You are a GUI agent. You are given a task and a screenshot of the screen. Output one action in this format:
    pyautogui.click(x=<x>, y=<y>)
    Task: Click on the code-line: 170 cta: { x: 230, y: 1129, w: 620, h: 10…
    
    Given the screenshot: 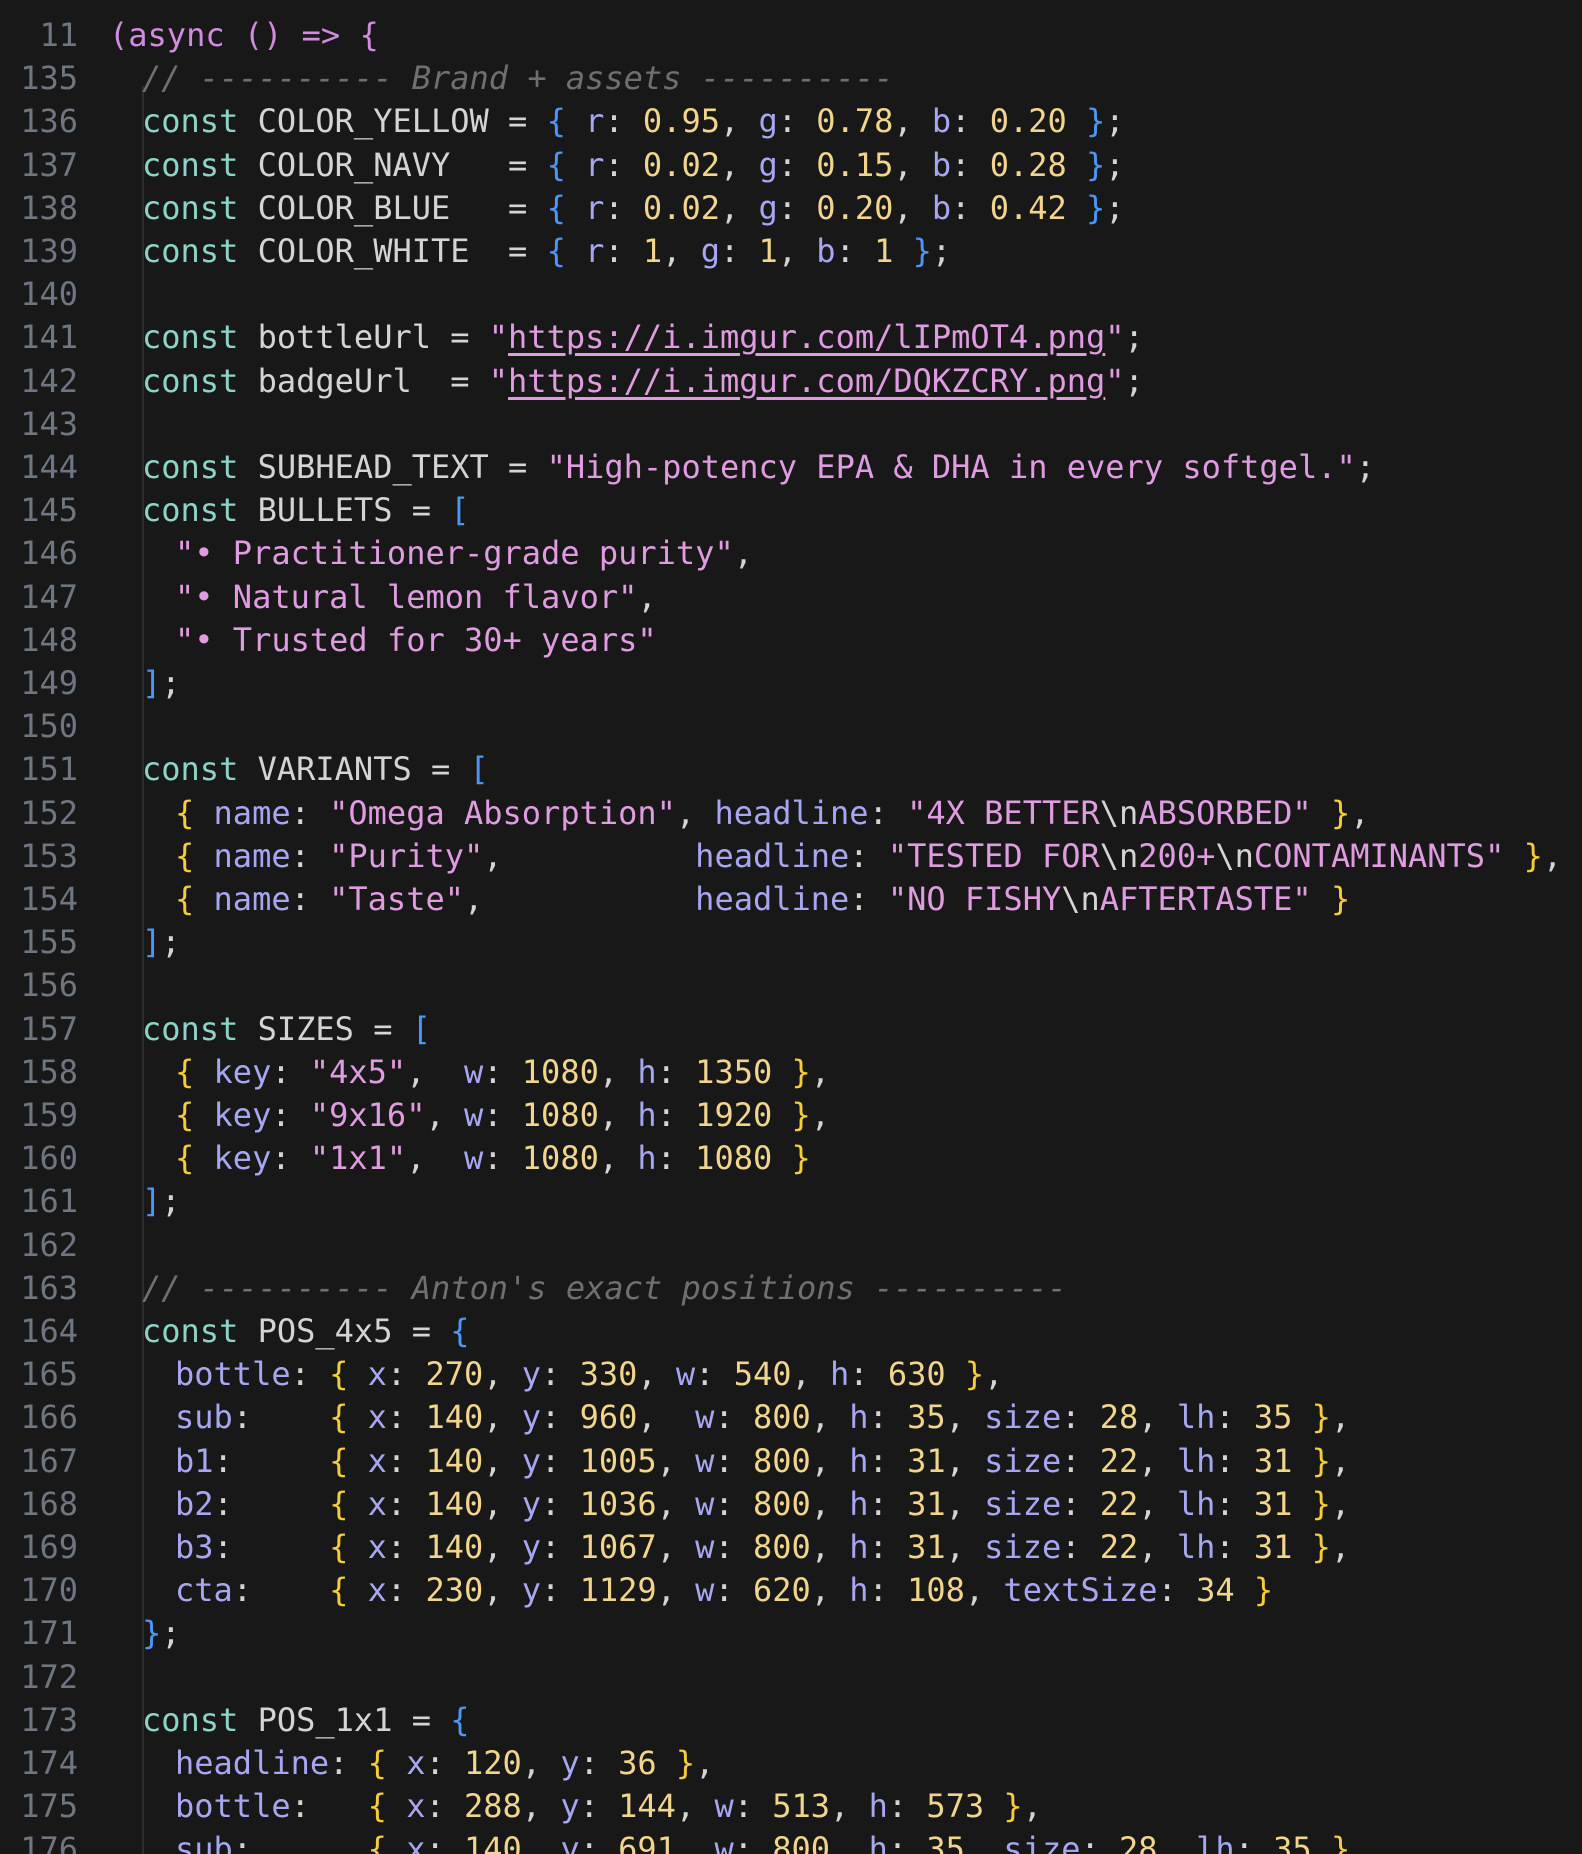 What is the action you would take?
    pyautogui.click(x=791, y=1590)
    